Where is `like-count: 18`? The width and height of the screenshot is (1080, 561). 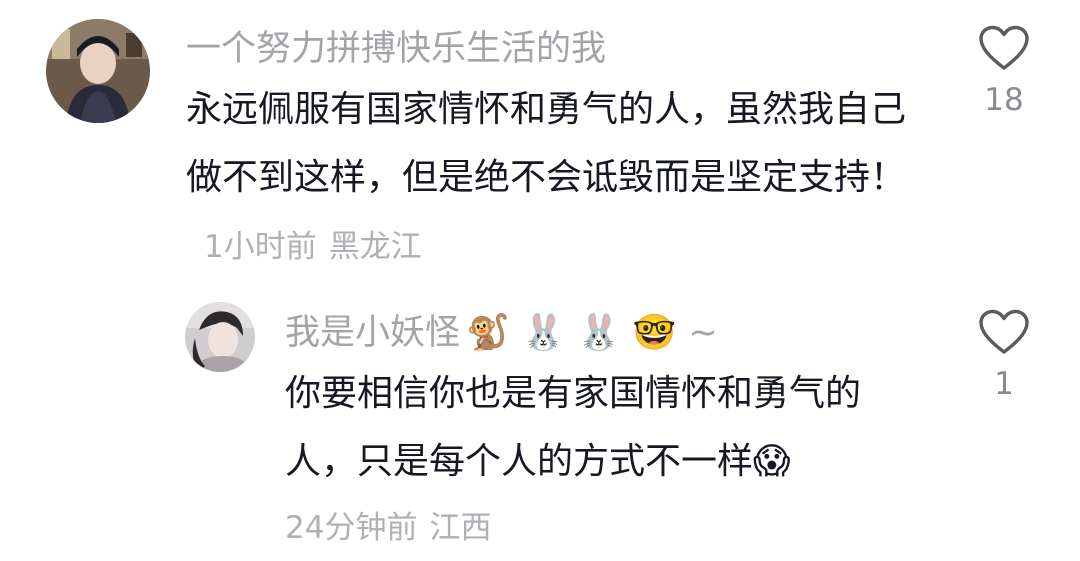 like-count: 18 is located at coordinates (1004, 100).